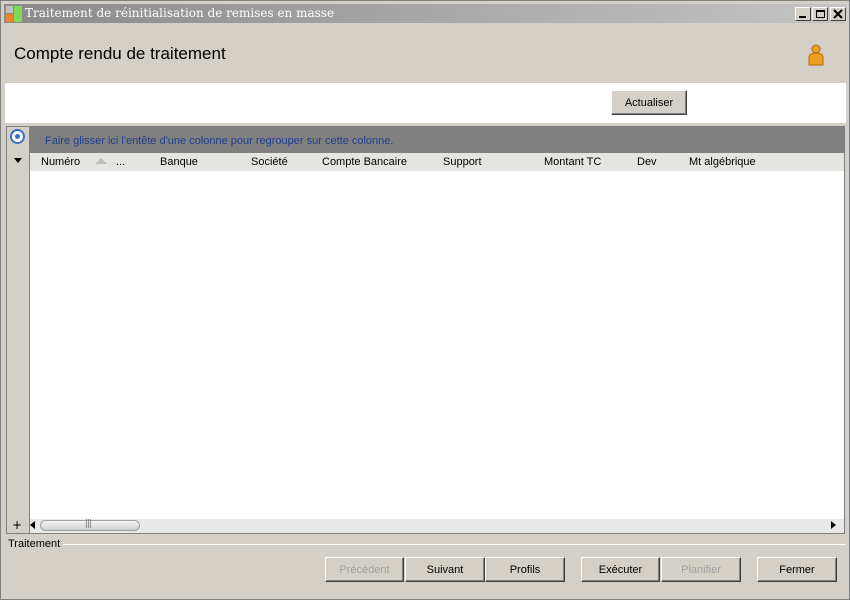  Describe the element at coordinates (797, 569) in the screenshot. I see `close-button: Fermer` at that location.